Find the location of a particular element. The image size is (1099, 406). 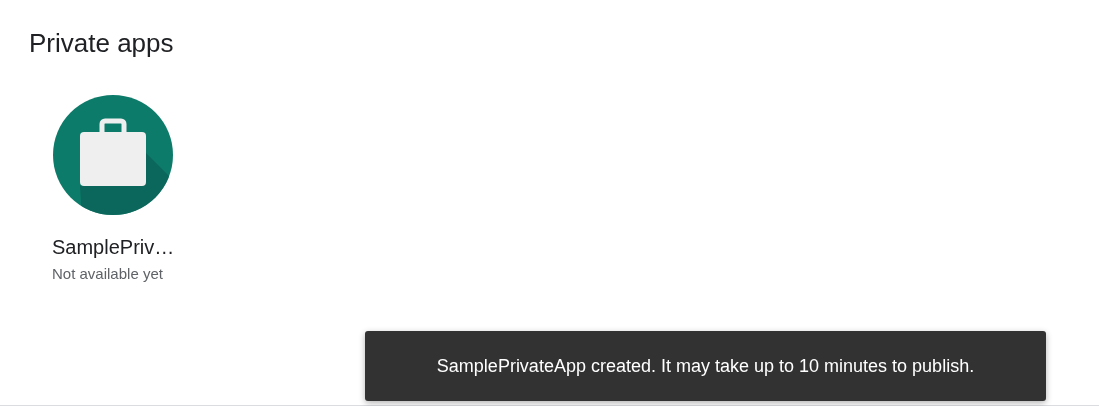

app-status: Not available yet is located at coordinates (107, 273).